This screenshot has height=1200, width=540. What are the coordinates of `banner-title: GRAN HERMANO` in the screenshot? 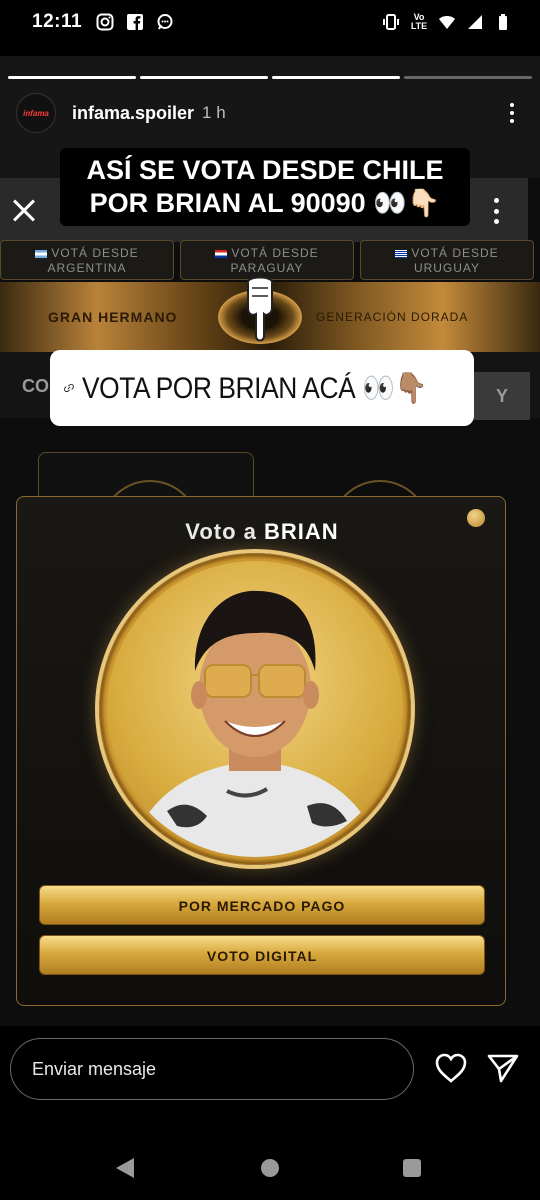 It's located at (113, 317).